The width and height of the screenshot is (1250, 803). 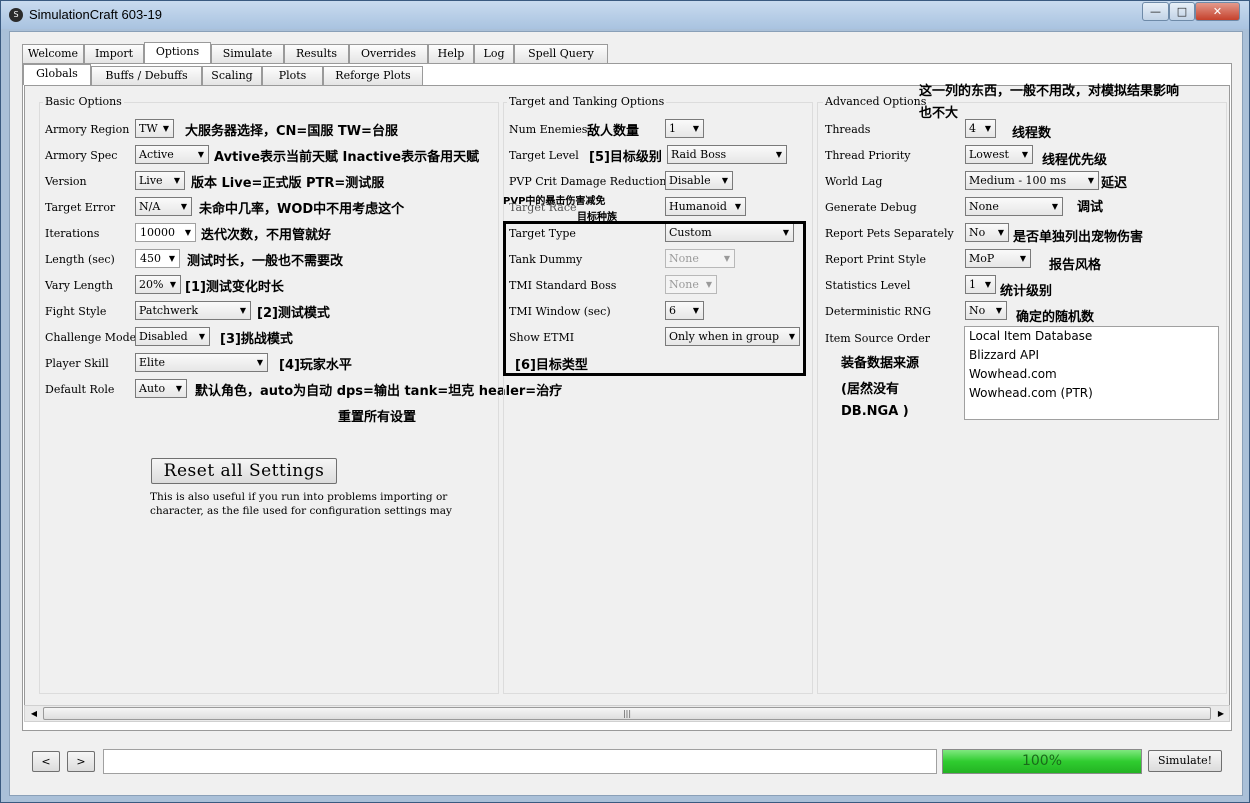 What do you see at coordinates (625, 157) in the screenshot?
I see `target-level-note: [5]目标级别` at bounding box center [625, 157].